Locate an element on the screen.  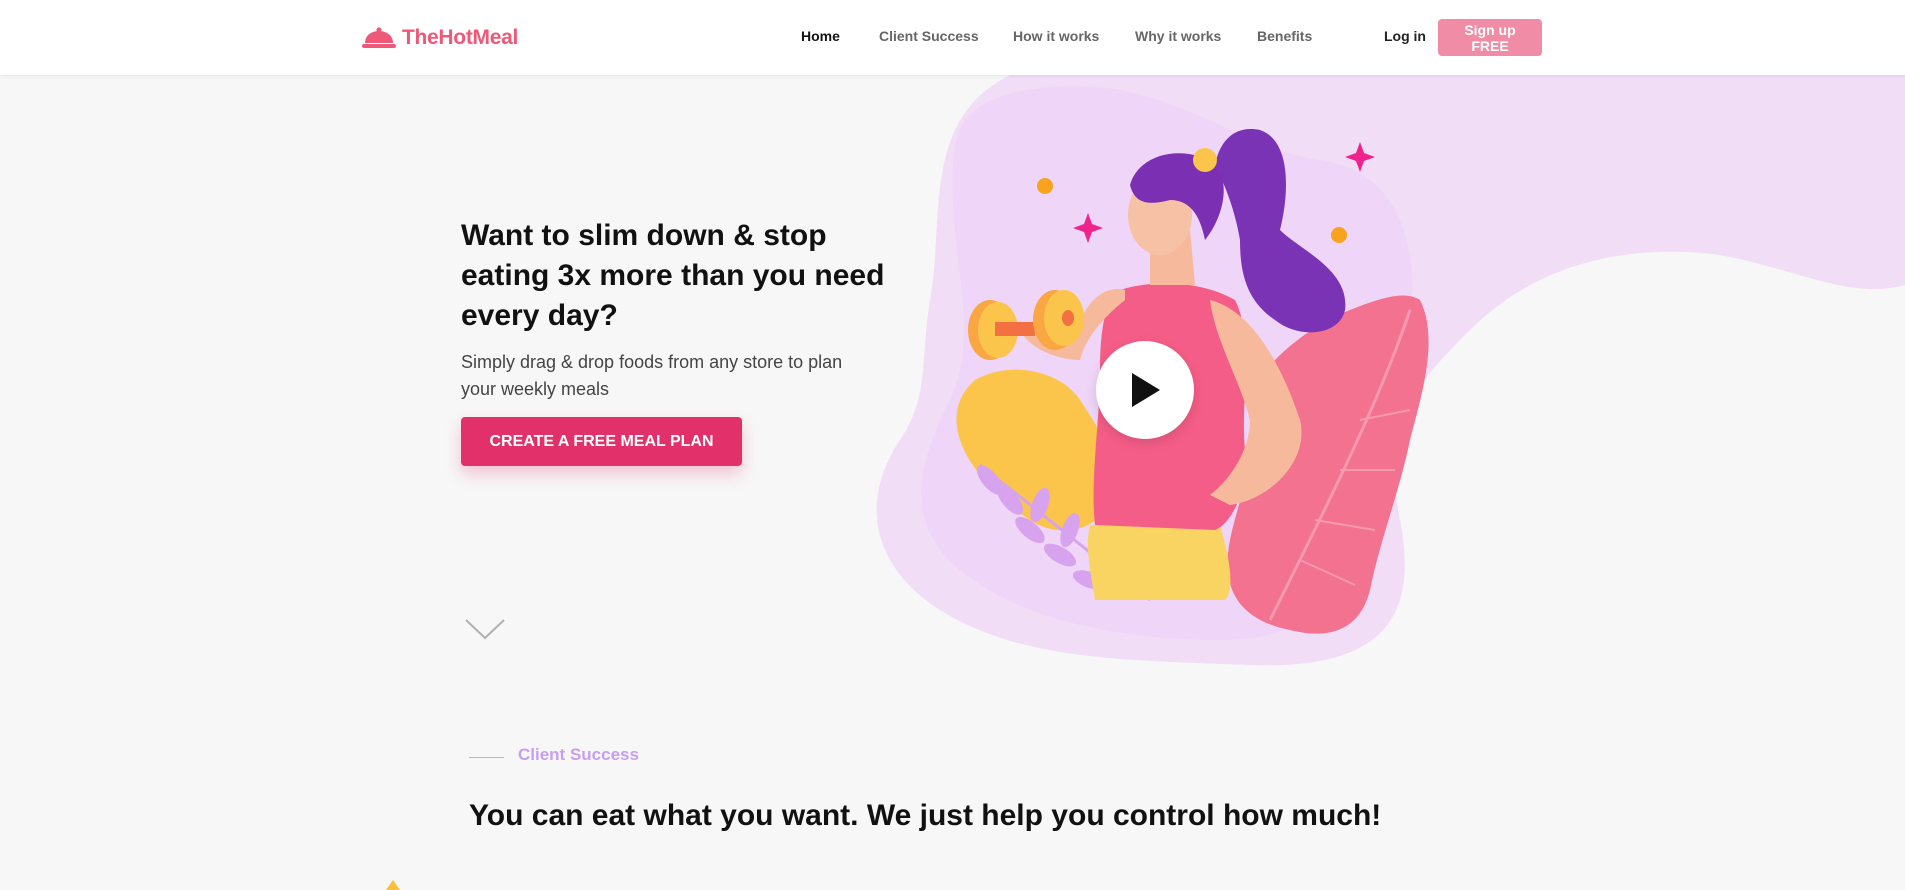
section-label: Client Success is located at coordinates (578, 754).